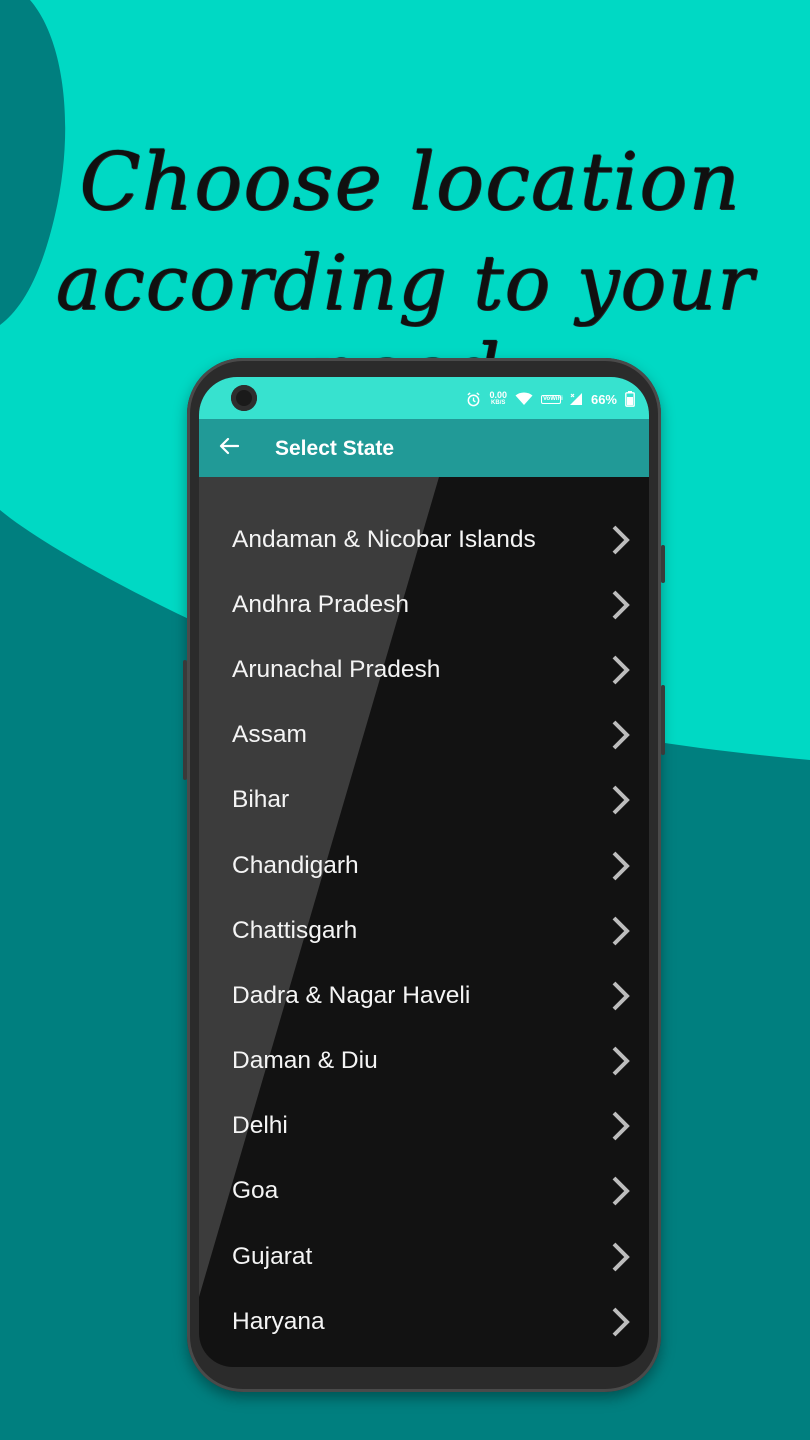  I want to click on alarm-icon, so click(473, 399).